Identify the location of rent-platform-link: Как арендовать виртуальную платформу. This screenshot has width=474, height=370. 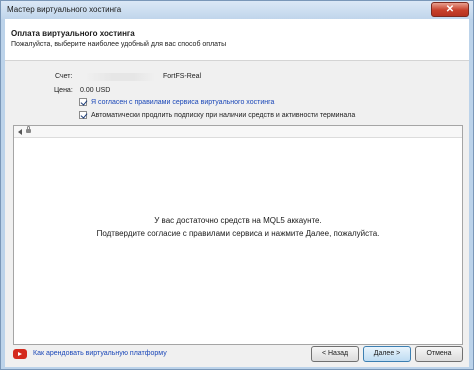
(100, 353).